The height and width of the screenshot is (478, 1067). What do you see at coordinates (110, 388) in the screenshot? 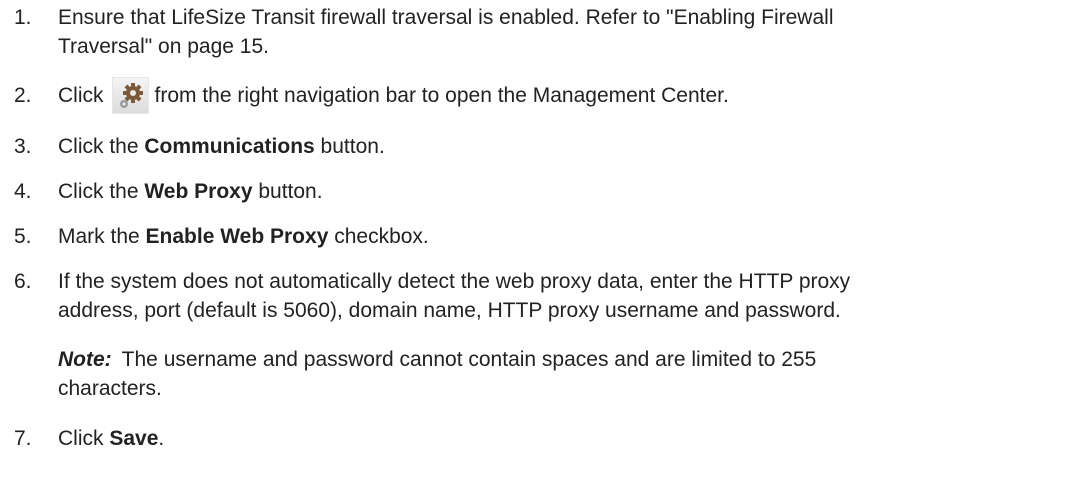
I see `note-text-line: characters.` at bounding box center [110, 388].